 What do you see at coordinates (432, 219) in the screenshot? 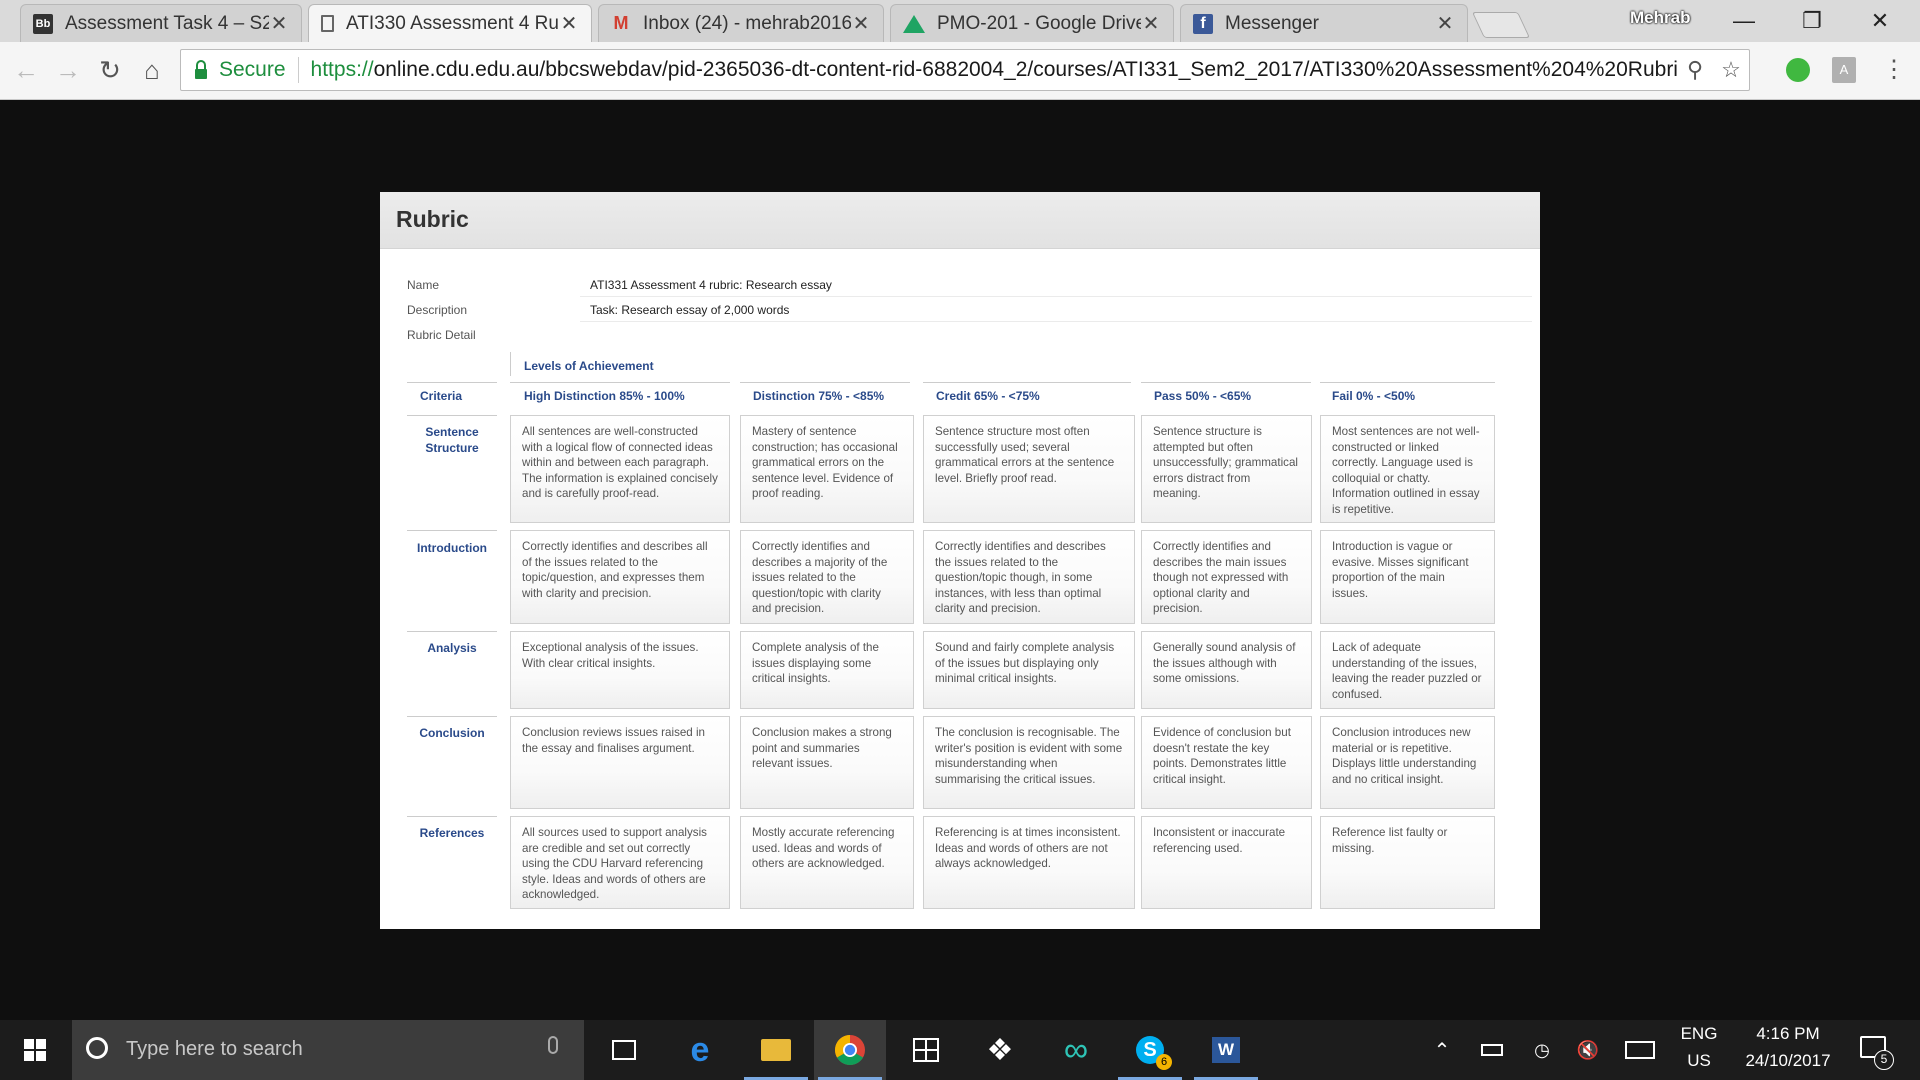
I see `page-title: Rubric` at bounding box center [432, 219].